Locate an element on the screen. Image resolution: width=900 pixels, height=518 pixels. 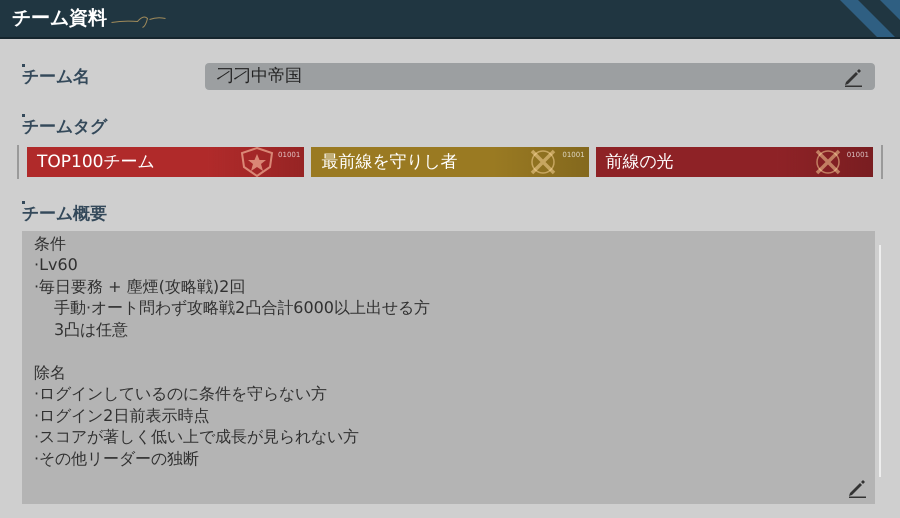
summary-line: 手動·オート問わず攻略戦2凸合計6000以上出せる方 is located at coordinates (241, 307).